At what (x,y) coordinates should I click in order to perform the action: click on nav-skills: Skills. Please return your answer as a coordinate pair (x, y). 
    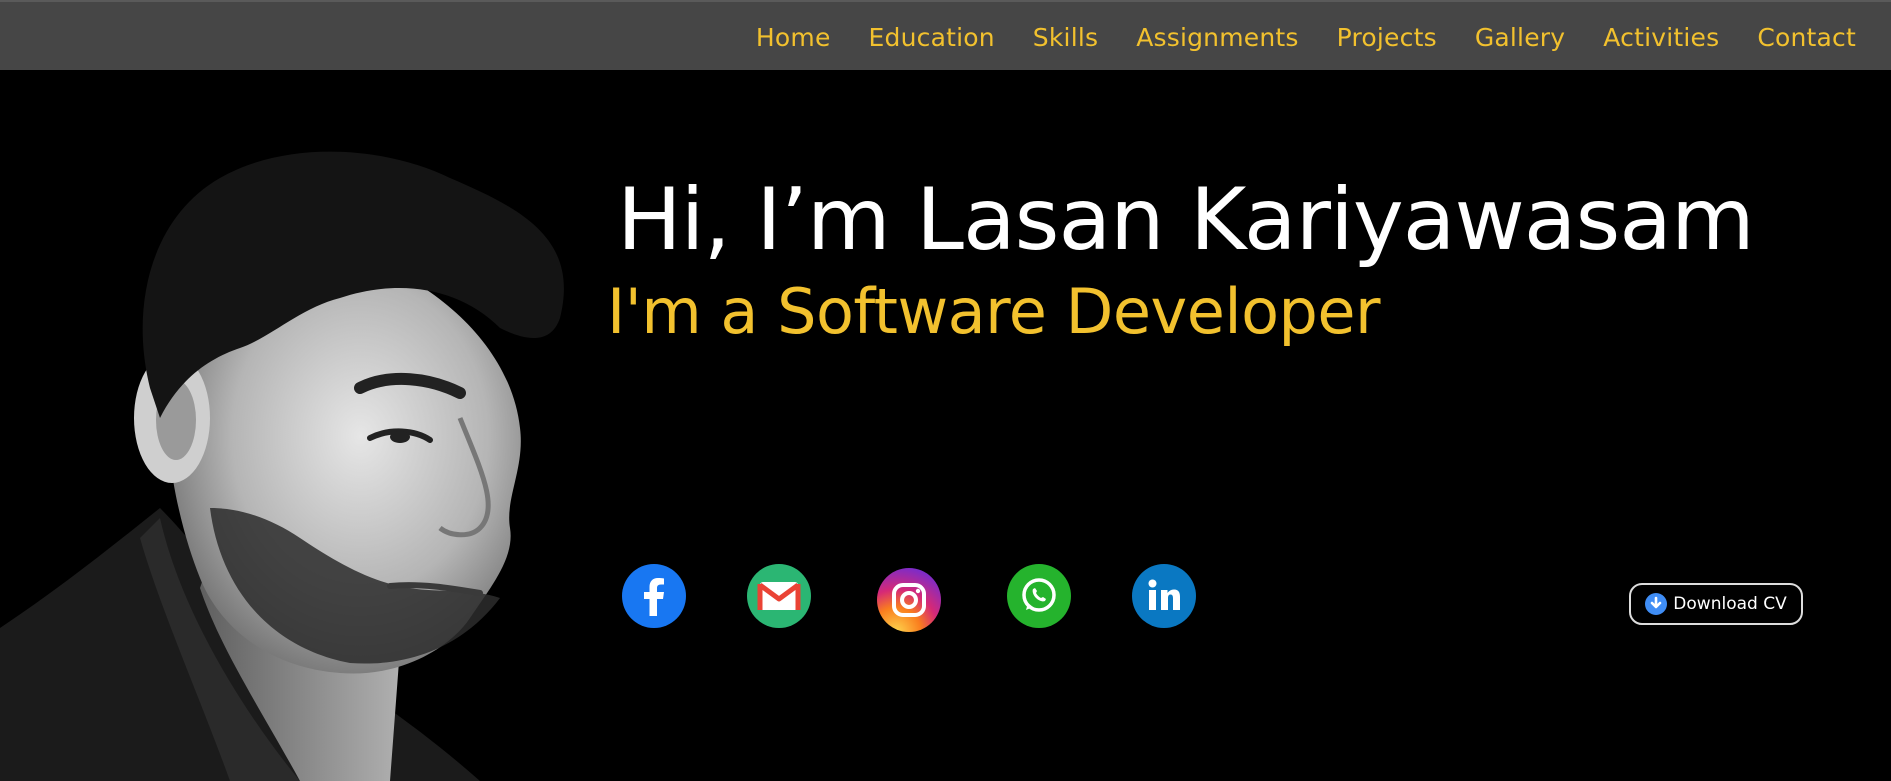
    Looking at the image, I should click on (1065, 37).